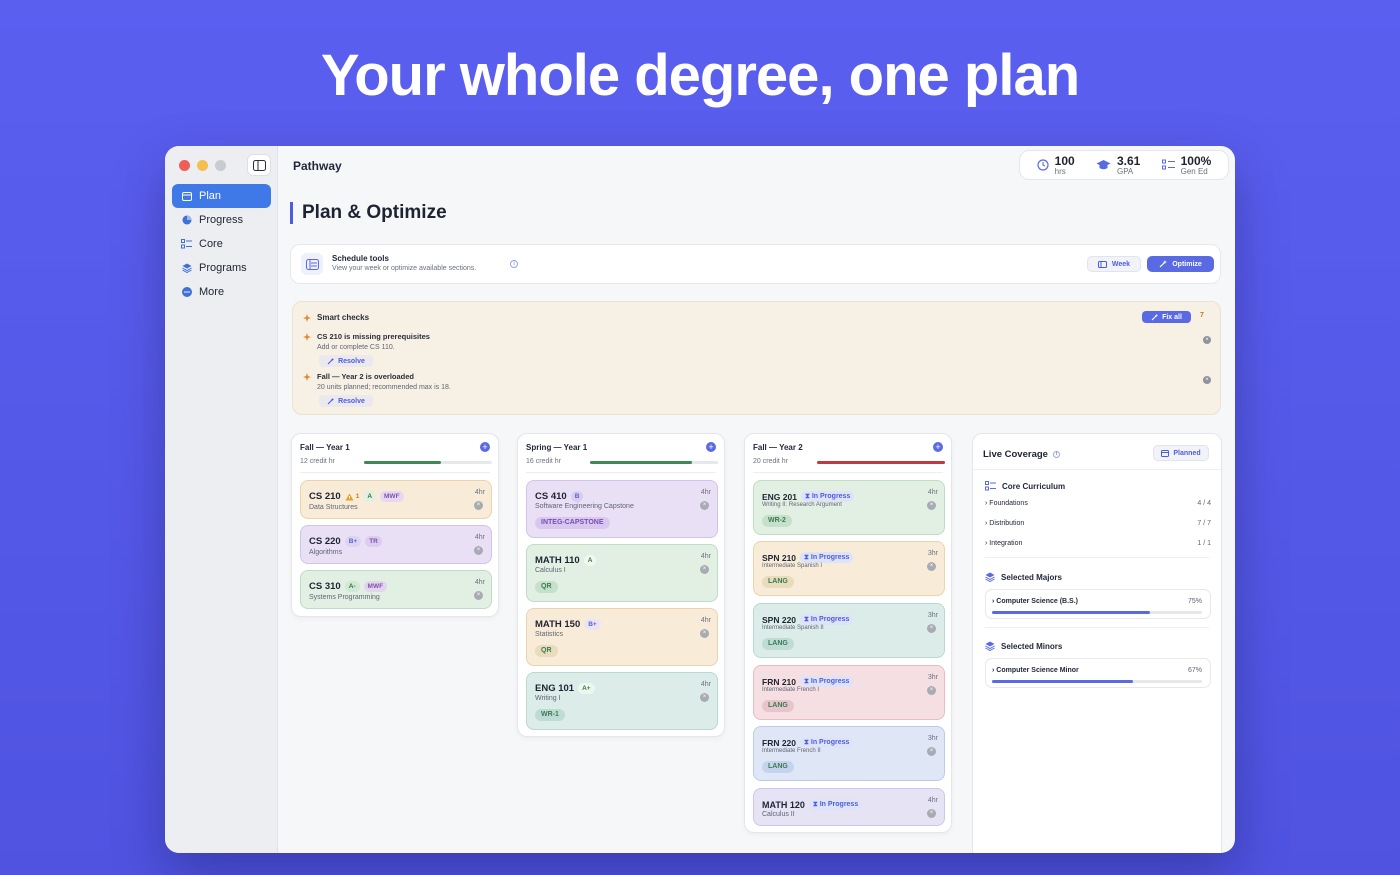  What do you see at coordinates (546, 651) in the screenshot?
I see `requirement-tag: QR` at bounding box center [546, 651].